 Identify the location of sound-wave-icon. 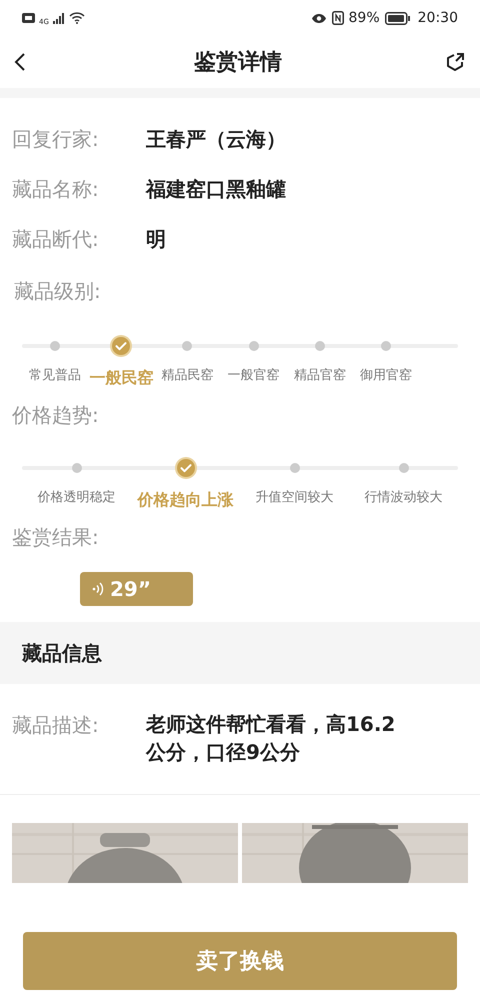
(98, 589).